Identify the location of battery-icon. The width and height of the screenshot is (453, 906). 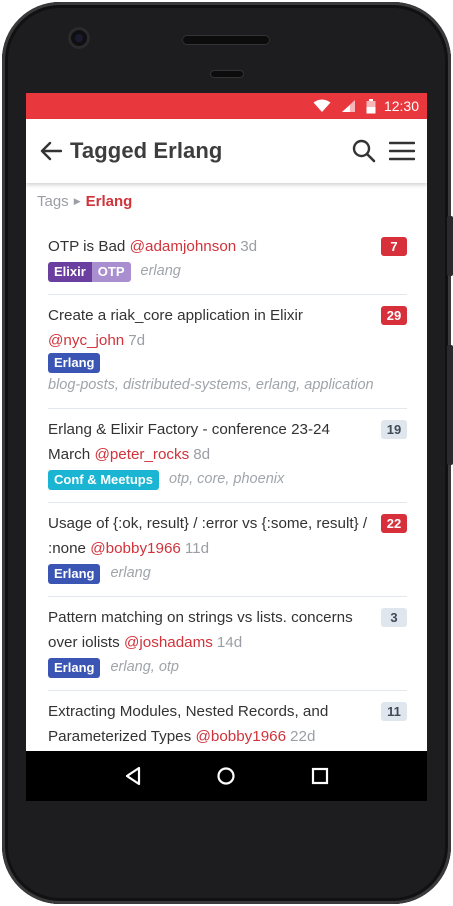
(371, 106).